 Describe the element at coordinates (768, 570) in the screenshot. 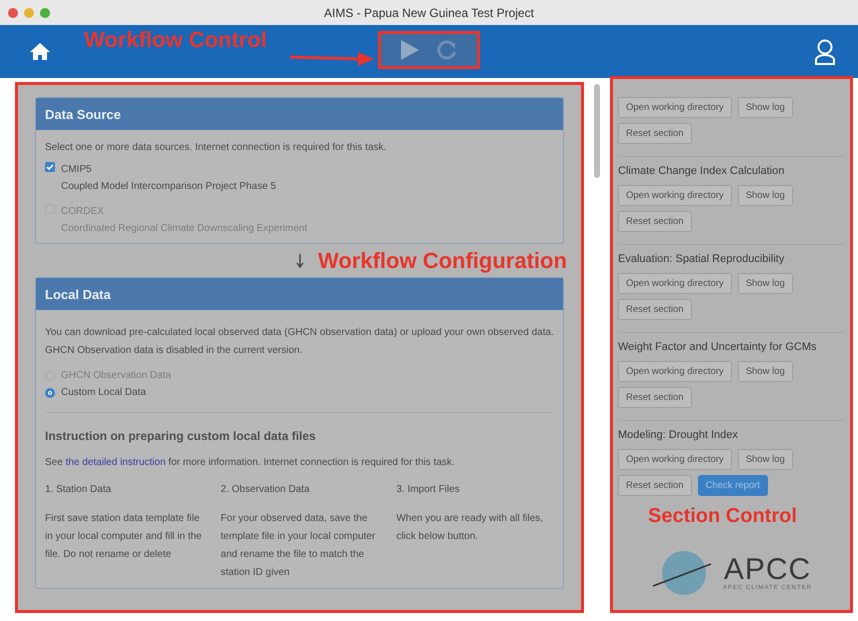

I see `logo-text: APCC` at that location.